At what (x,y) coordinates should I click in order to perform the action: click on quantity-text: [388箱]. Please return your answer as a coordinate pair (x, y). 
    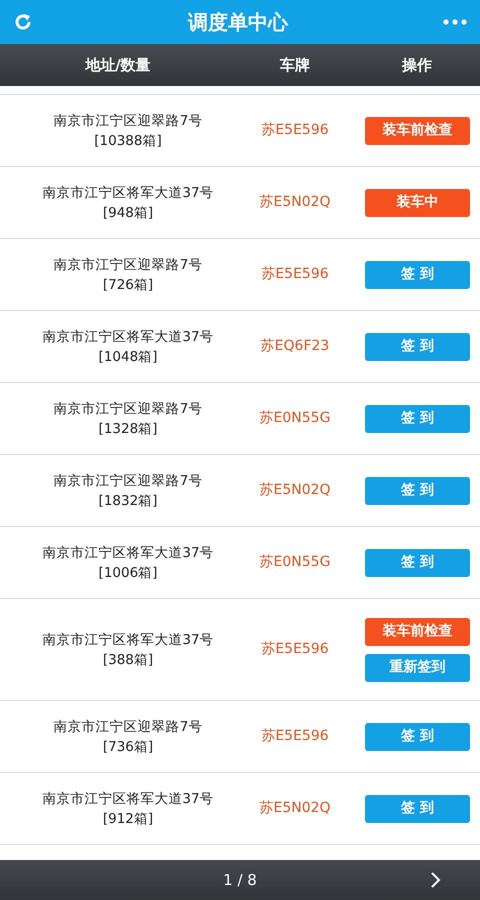
    Looking at the image, I should click on (128, 660).